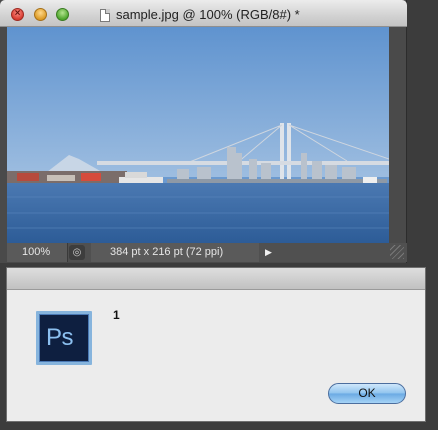  What do you see at coordinates (268, 252) in the screenshot?
I see `play-icon: ▶` at bounding box center [268, 252].